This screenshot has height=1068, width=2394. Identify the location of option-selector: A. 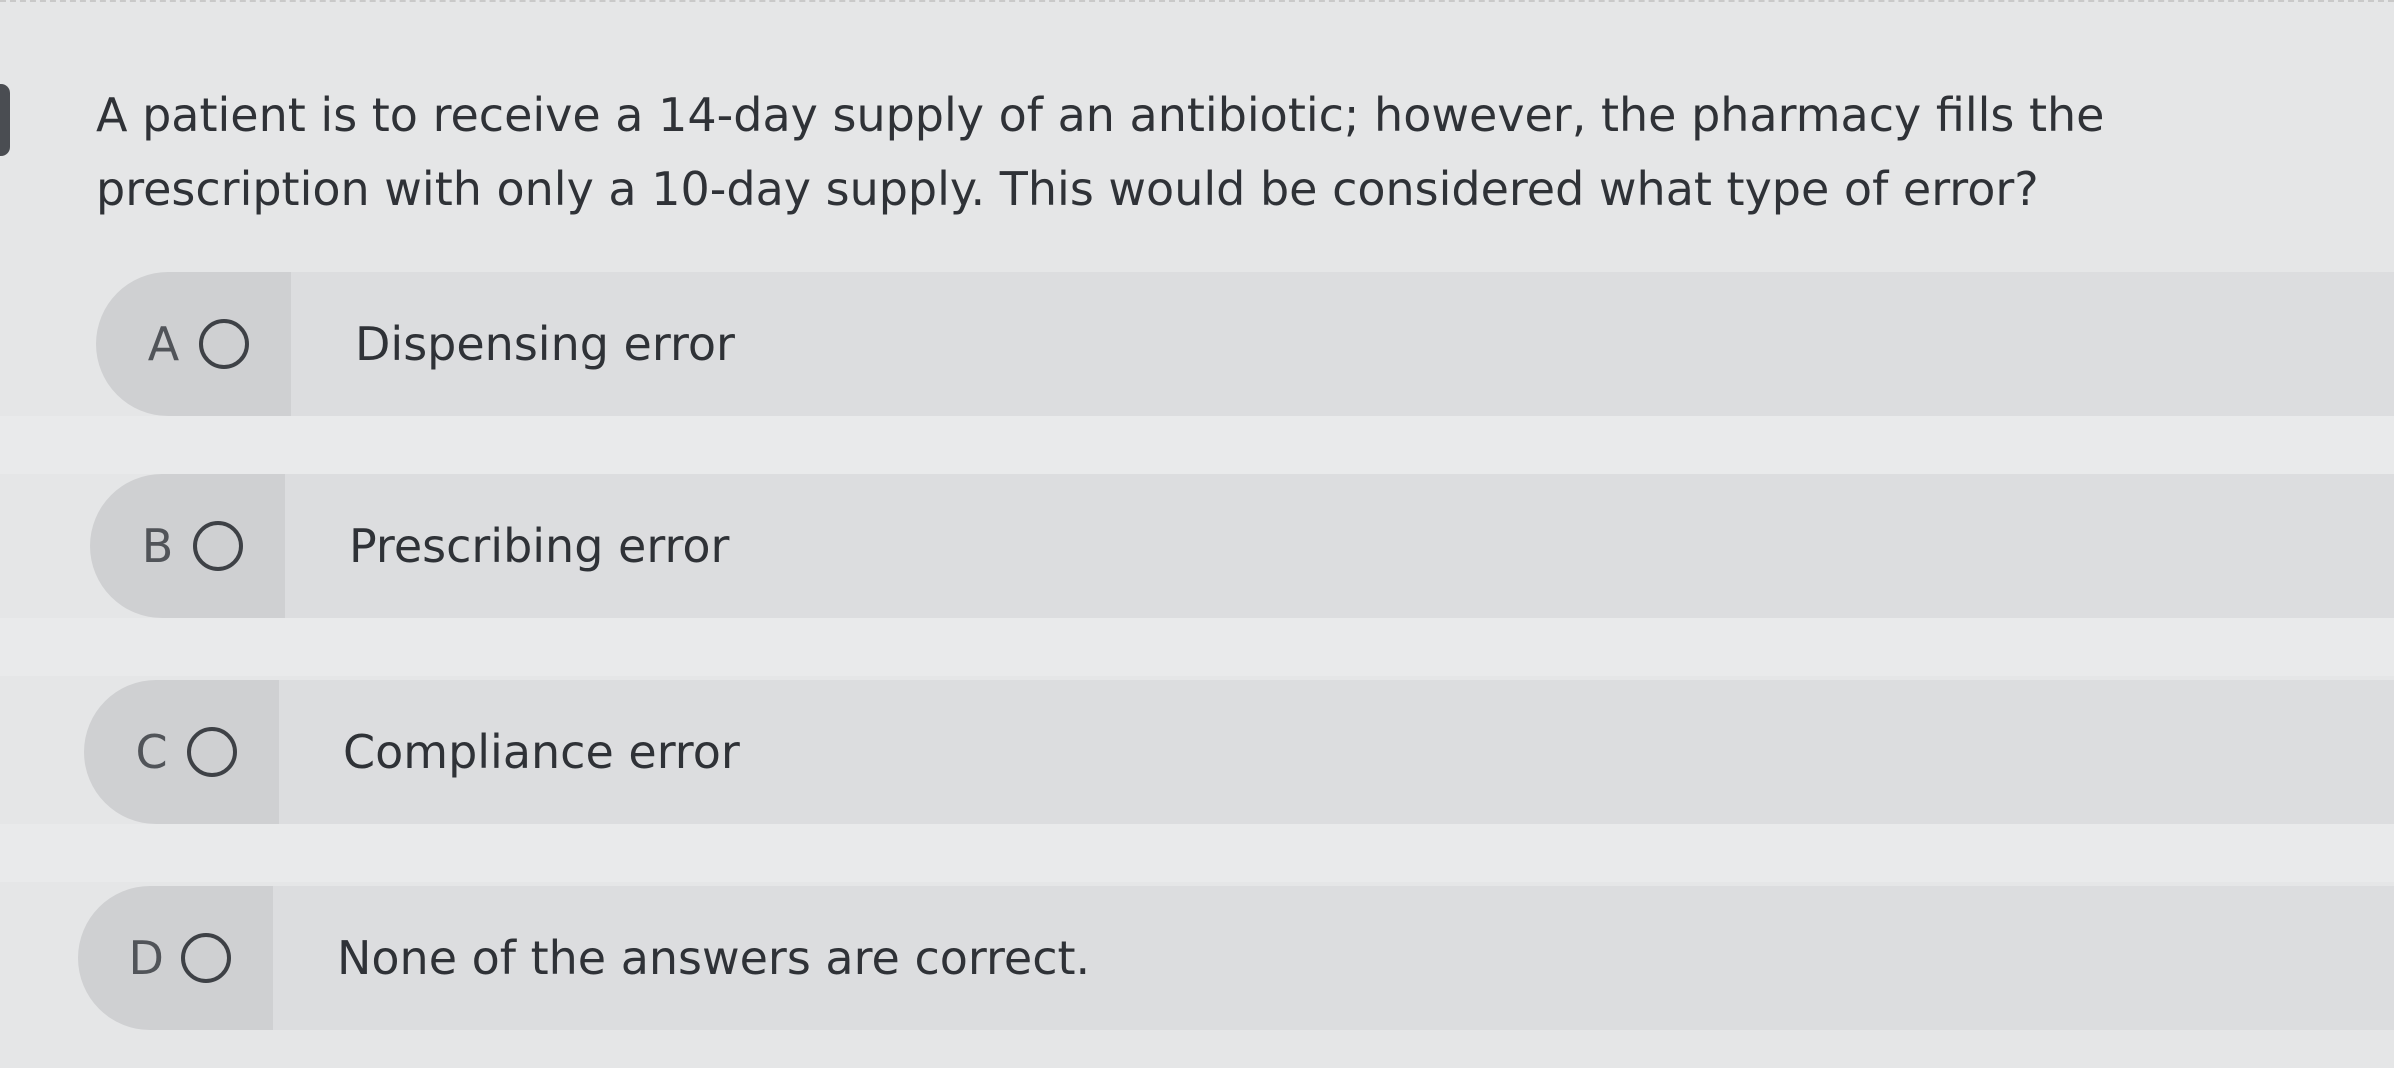
(193, 344).